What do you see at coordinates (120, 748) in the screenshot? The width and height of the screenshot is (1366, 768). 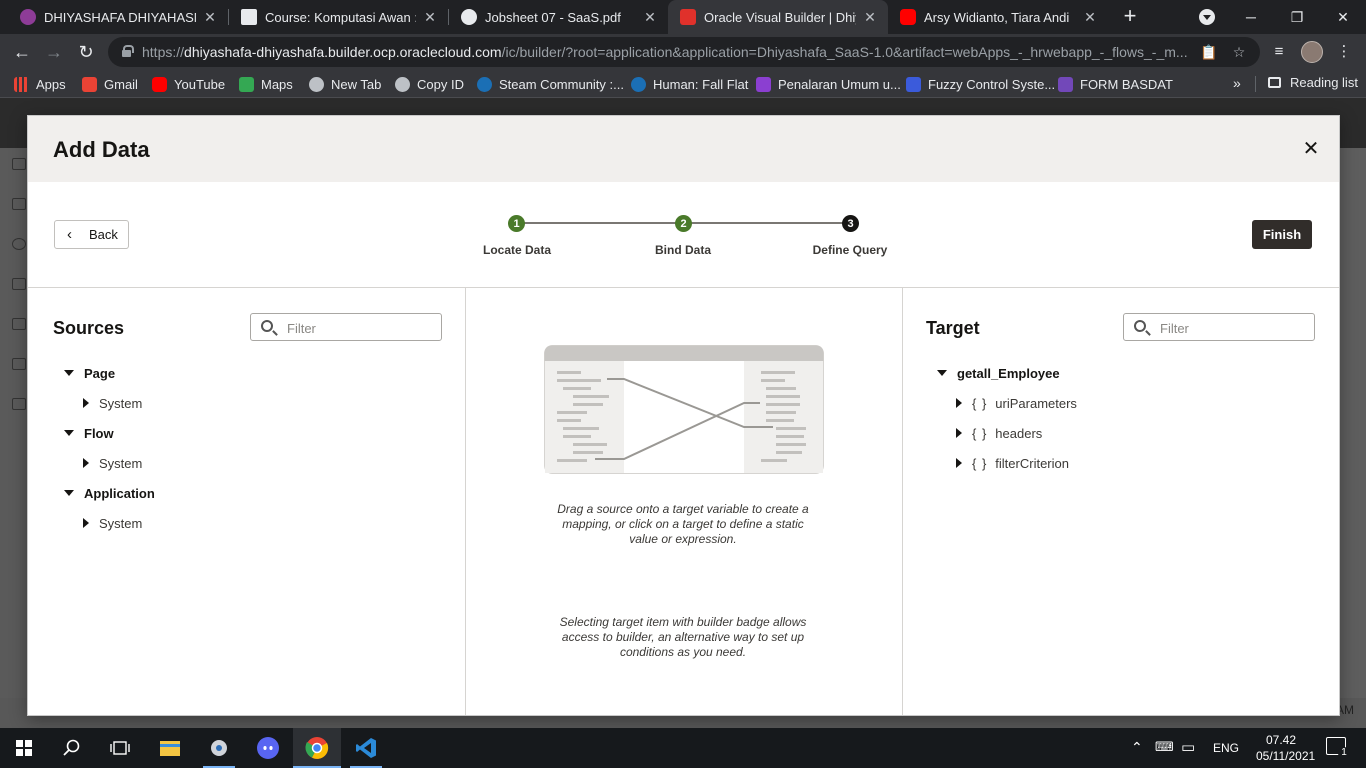 I see `task-view-button` at bounding box center [120, 748].